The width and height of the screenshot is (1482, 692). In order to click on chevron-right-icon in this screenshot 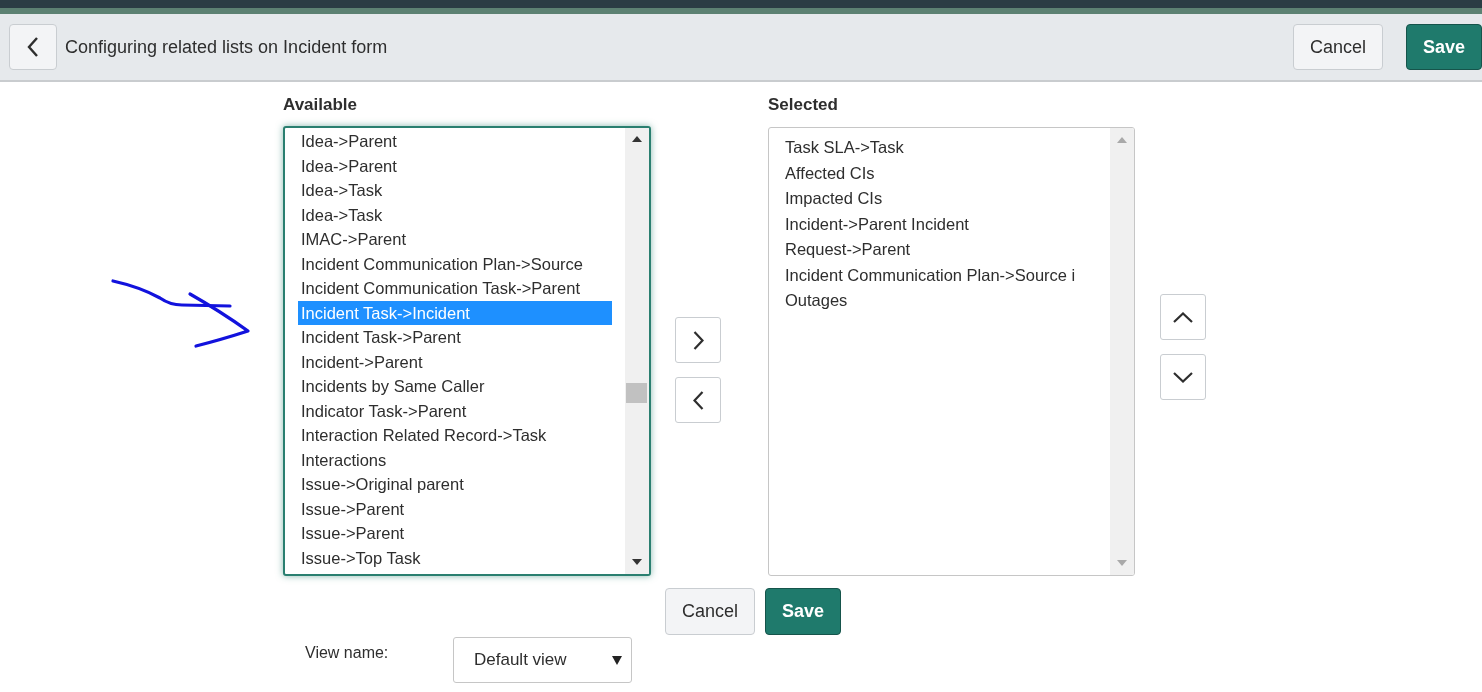, I will do `click(698, 340)`.